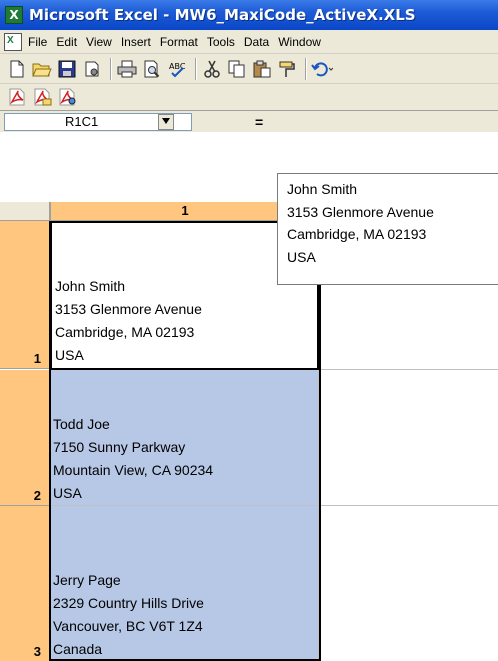 The width and height of the screenshot is (498, 661). What do you see at coordinates (299, 42) in the screenshot?
I see `menu-window: Window` at bounding box center [299, 42].